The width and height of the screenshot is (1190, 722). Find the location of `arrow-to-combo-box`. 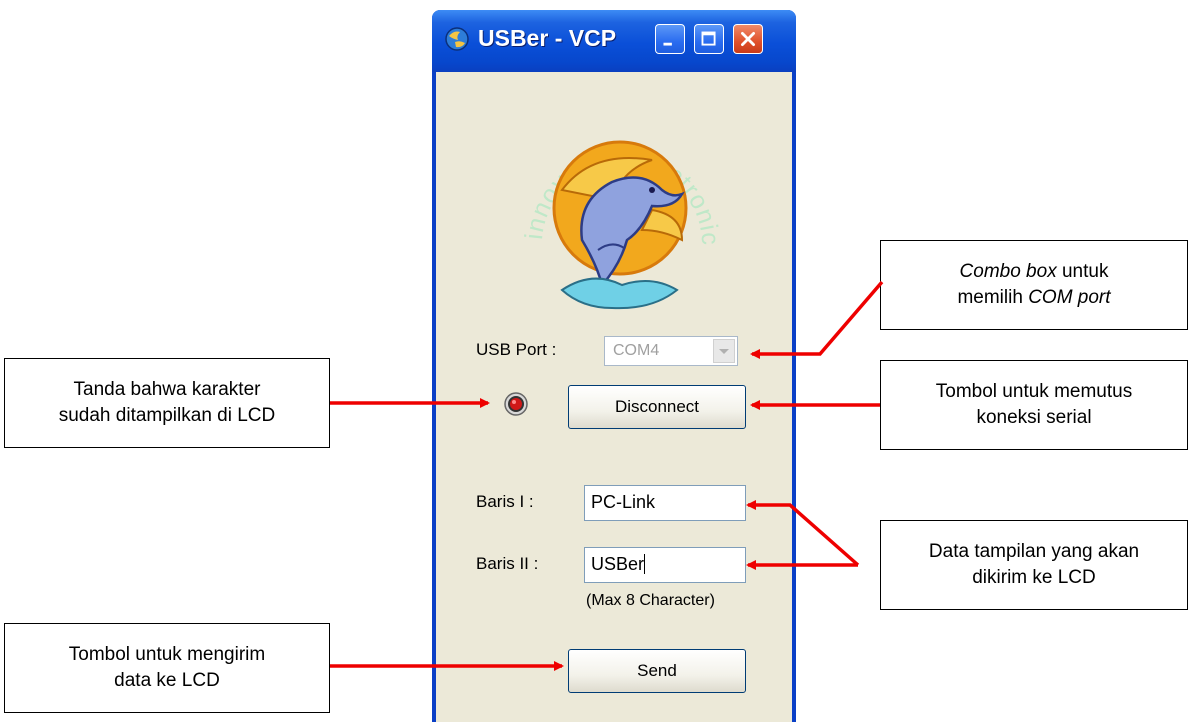

arrow-to-combo-box is located at coordinates (817, 319).